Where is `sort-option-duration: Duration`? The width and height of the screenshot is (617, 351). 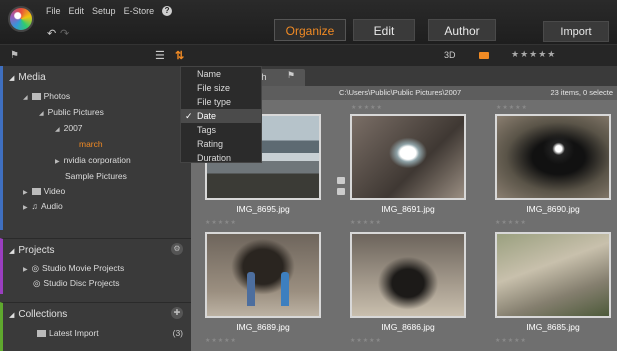 sort-option-duration: Duration is located at coordinates (221, 158).